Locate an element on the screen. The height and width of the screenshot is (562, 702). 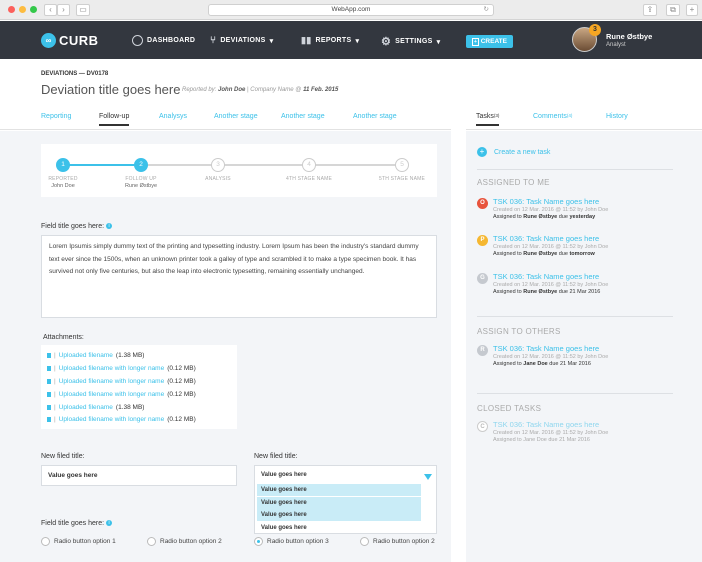
priority-badge: G is located at coordinates (482, 278).